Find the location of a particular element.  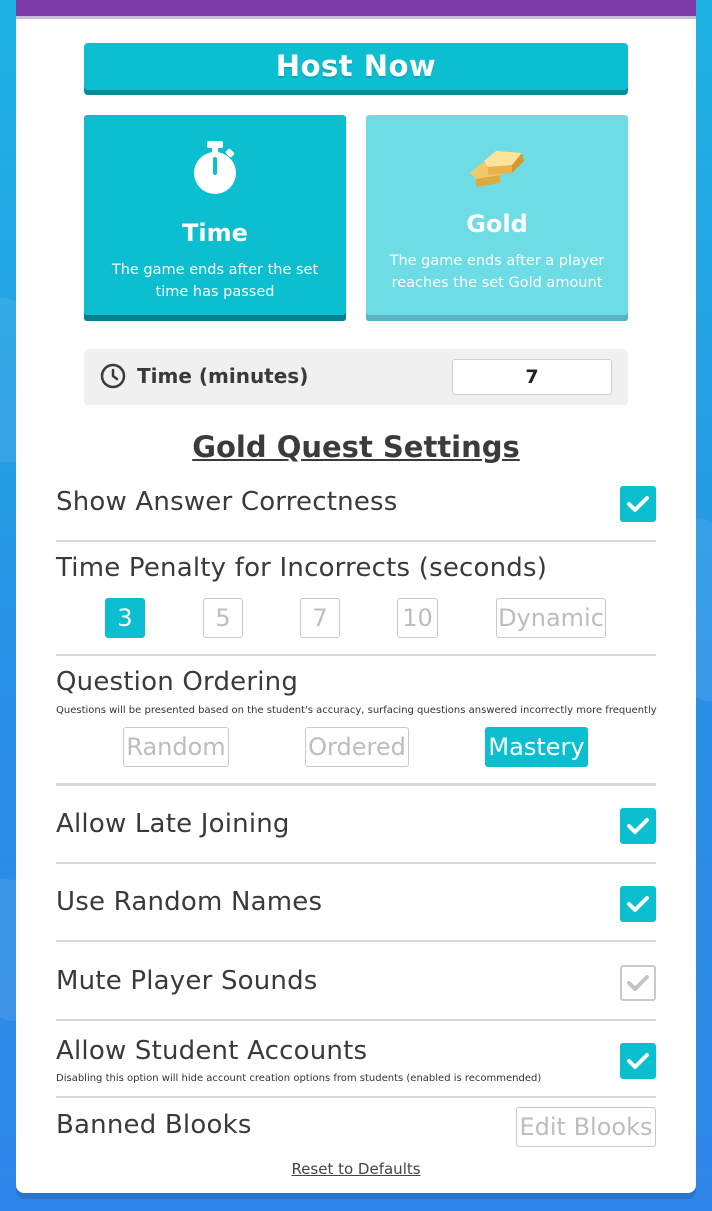

show-answer-checkbox is located at coordinates (638, 504).